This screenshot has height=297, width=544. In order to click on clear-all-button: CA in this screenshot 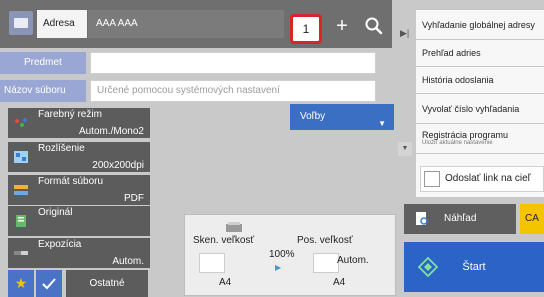, I will do `click(532, 219)`.